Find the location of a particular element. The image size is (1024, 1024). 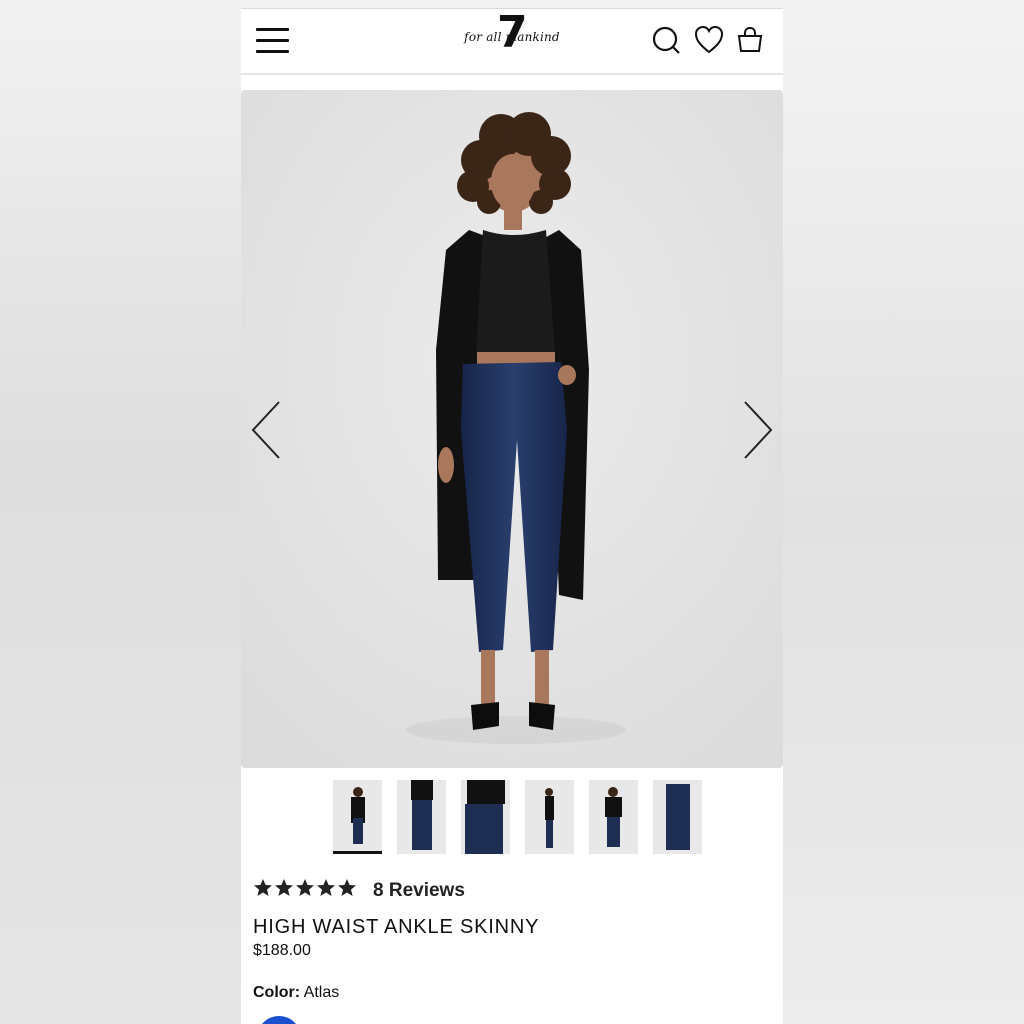

next-image-arrow is located at coordinates (758, 430).